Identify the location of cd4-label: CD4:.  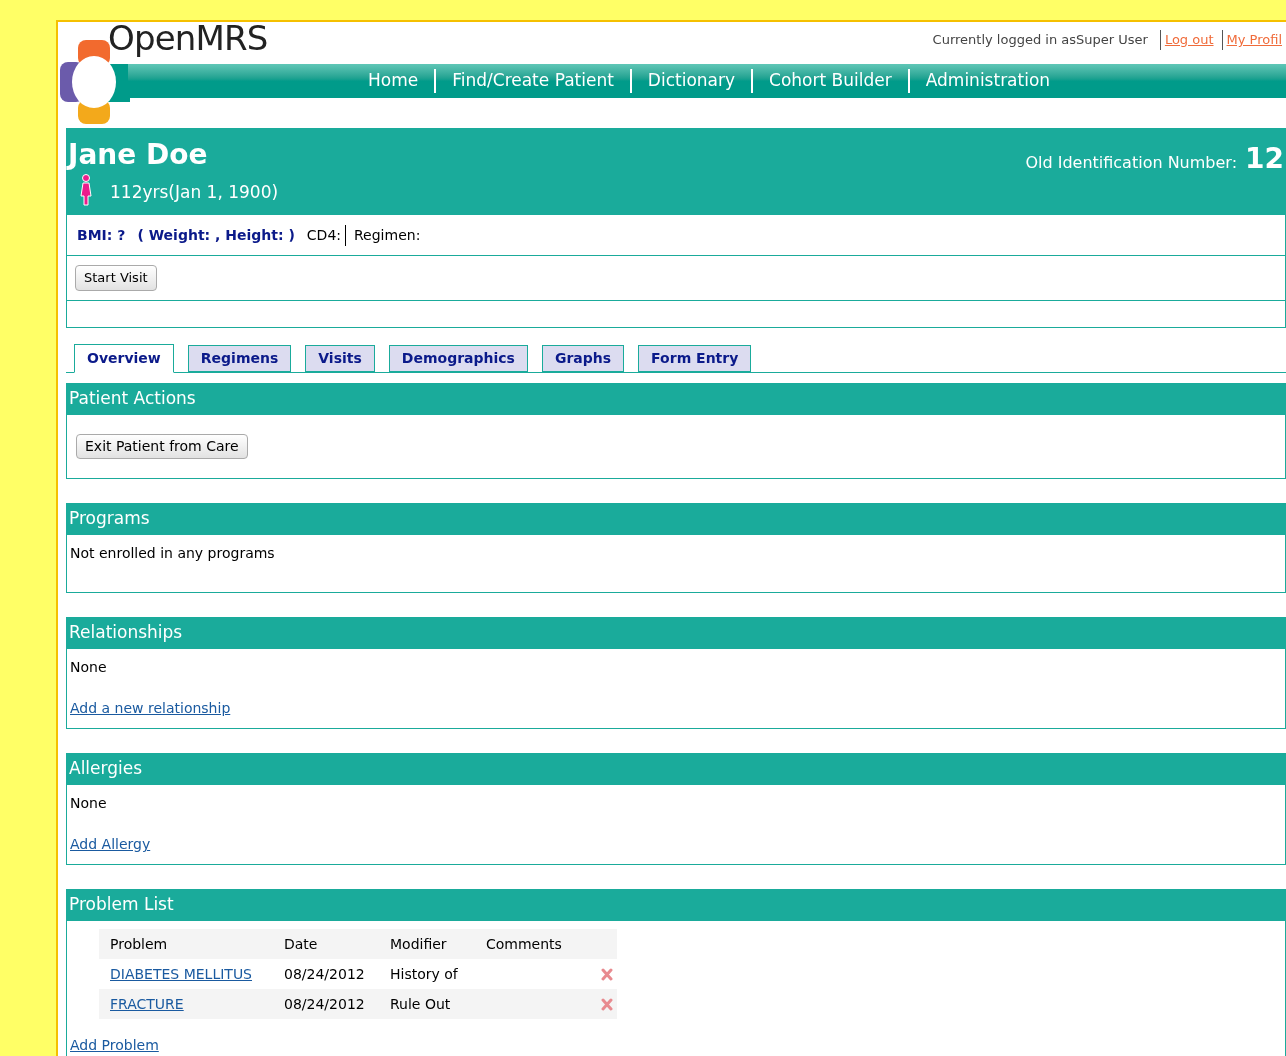
(326, 235).